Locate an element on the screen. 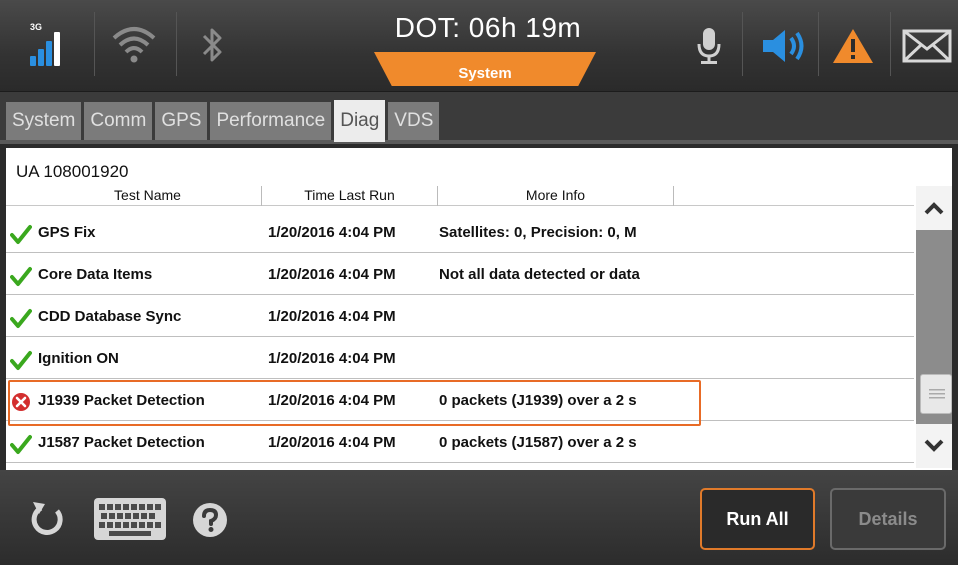  tab-diag: Diag is located at coordinates (360, 121).